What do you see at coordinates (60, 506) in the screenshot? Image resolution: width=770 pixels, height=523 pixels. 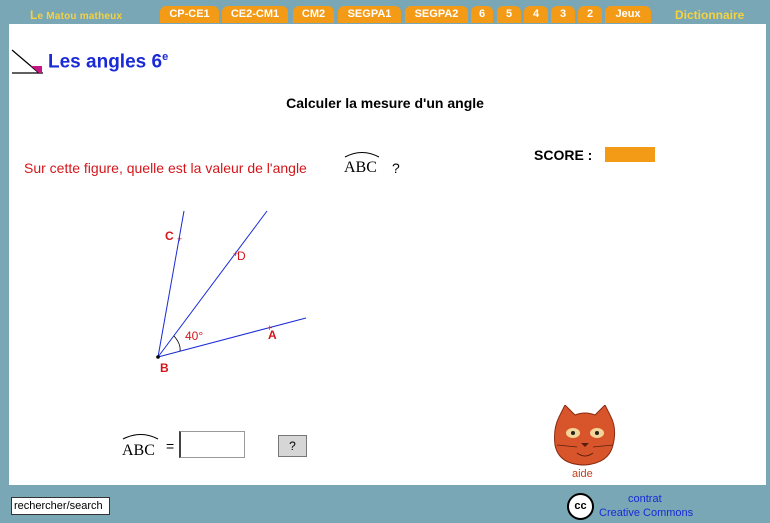 I see `search-button: rechercher/search` at bounding box center [60, 506].